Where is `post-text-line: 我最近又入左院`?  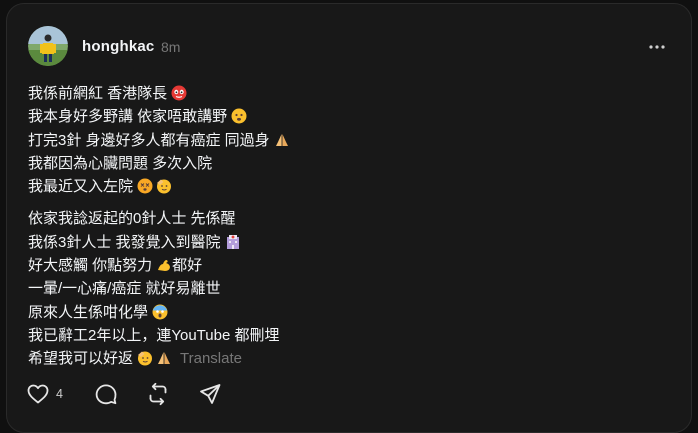 post-text-line: 我最近又入左院 is located at coordinates (349, 186).